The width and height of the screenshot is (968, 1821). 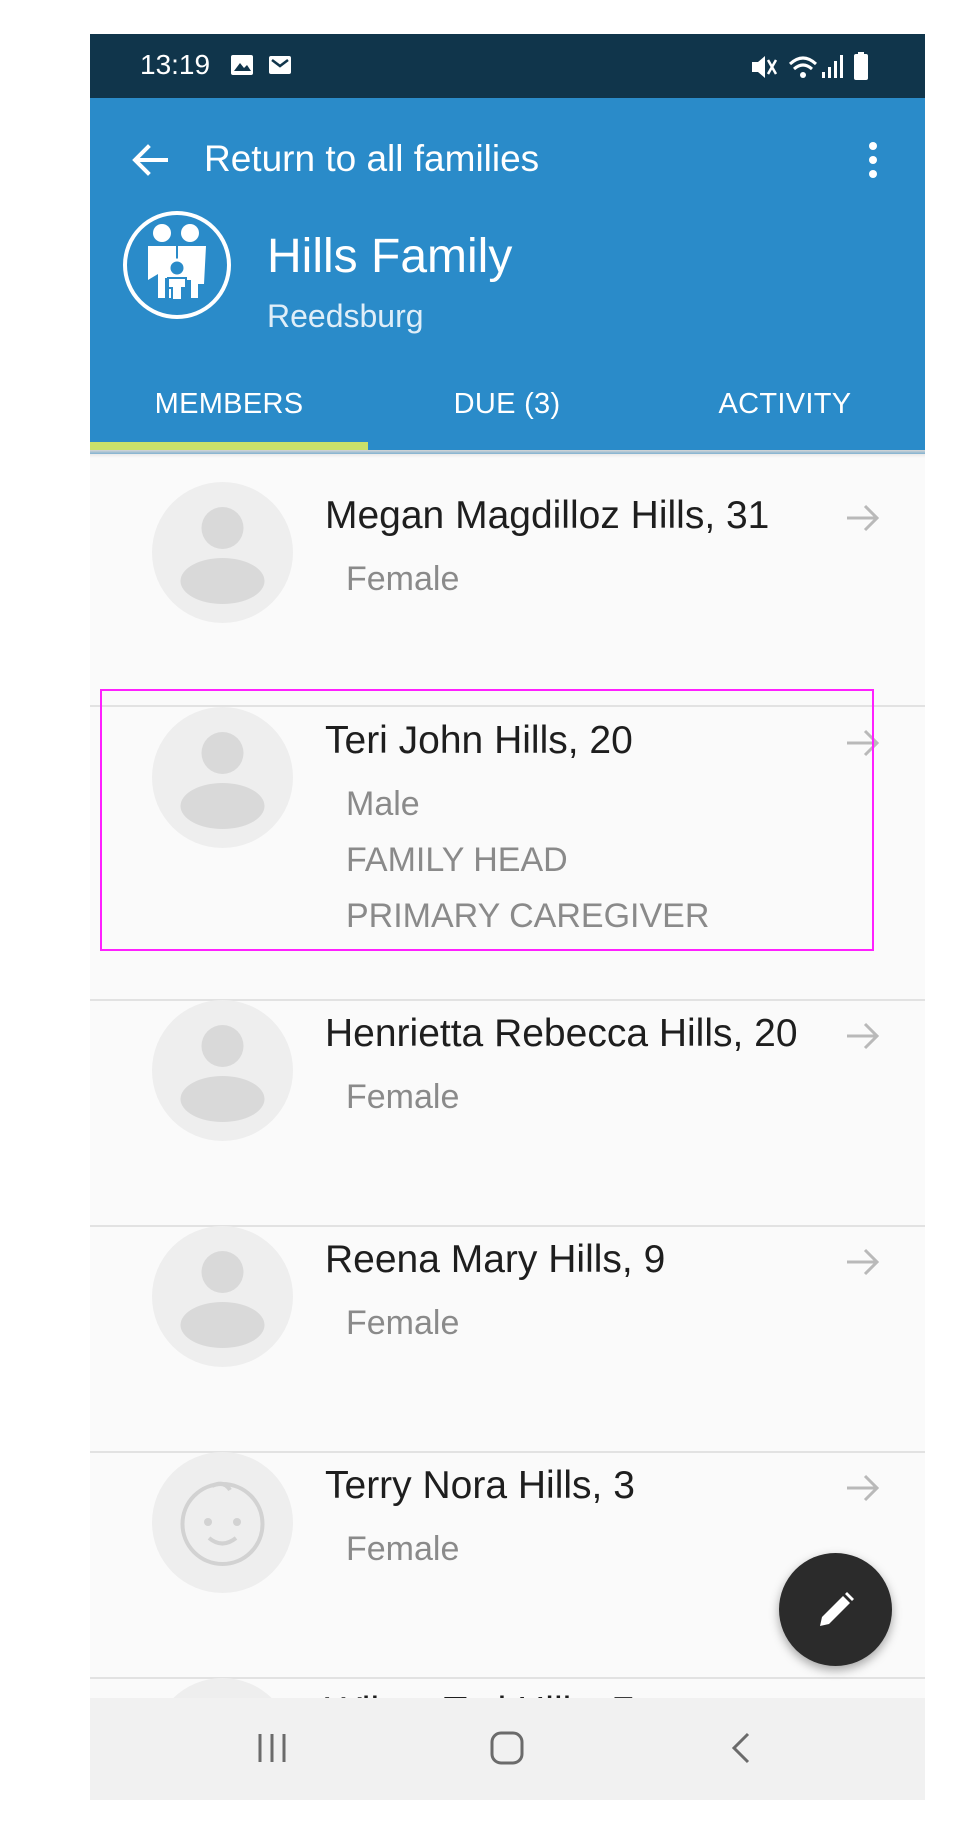 What do you see at coordinates (861, 66) in the screenshot?
I see `battery-icon` at bounding box center [861, 66].